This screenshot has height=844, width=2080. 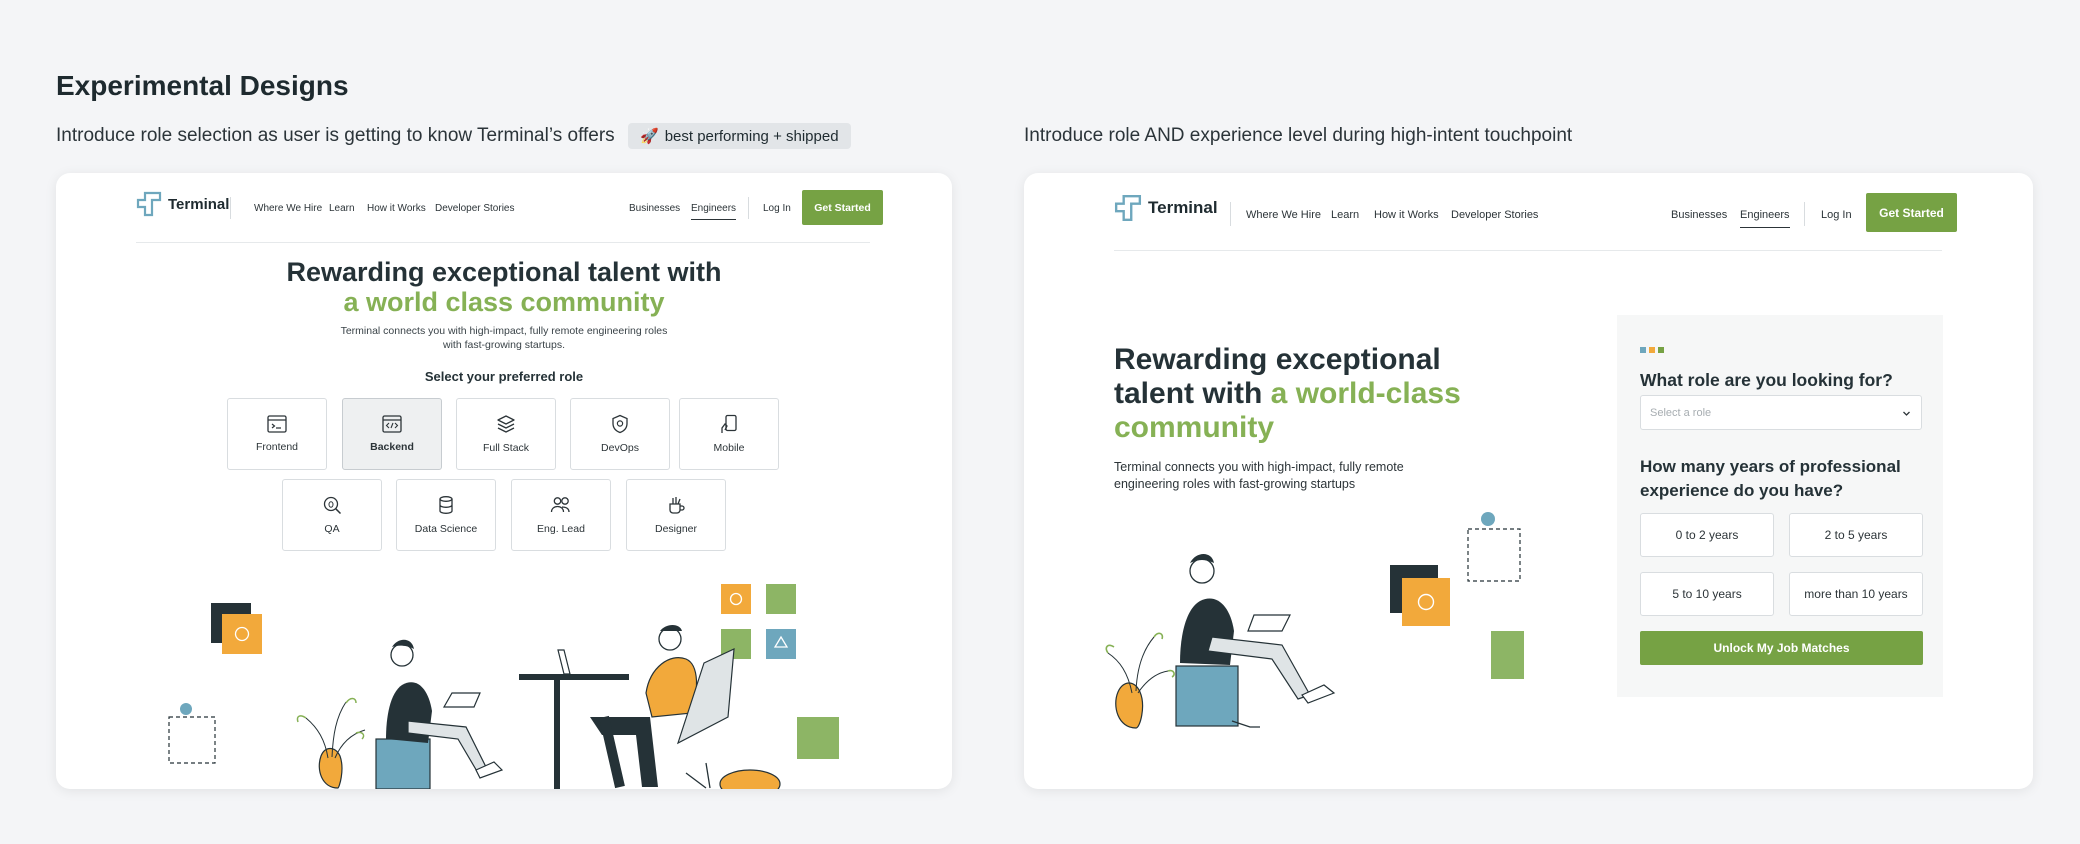 I want to click on terminal-window-icon, so click(x=277, y=424).